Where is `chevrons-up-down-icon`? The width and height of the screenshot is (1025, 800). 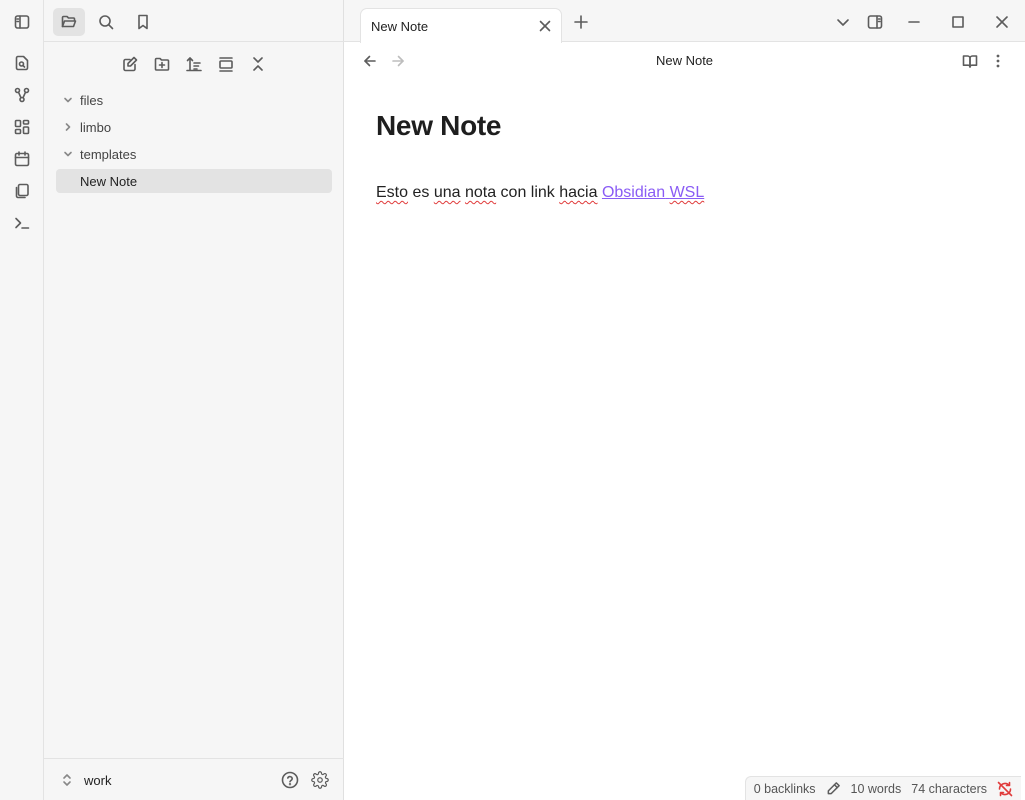
chevrons-up-down-icon is located at coordinates (67, 780).